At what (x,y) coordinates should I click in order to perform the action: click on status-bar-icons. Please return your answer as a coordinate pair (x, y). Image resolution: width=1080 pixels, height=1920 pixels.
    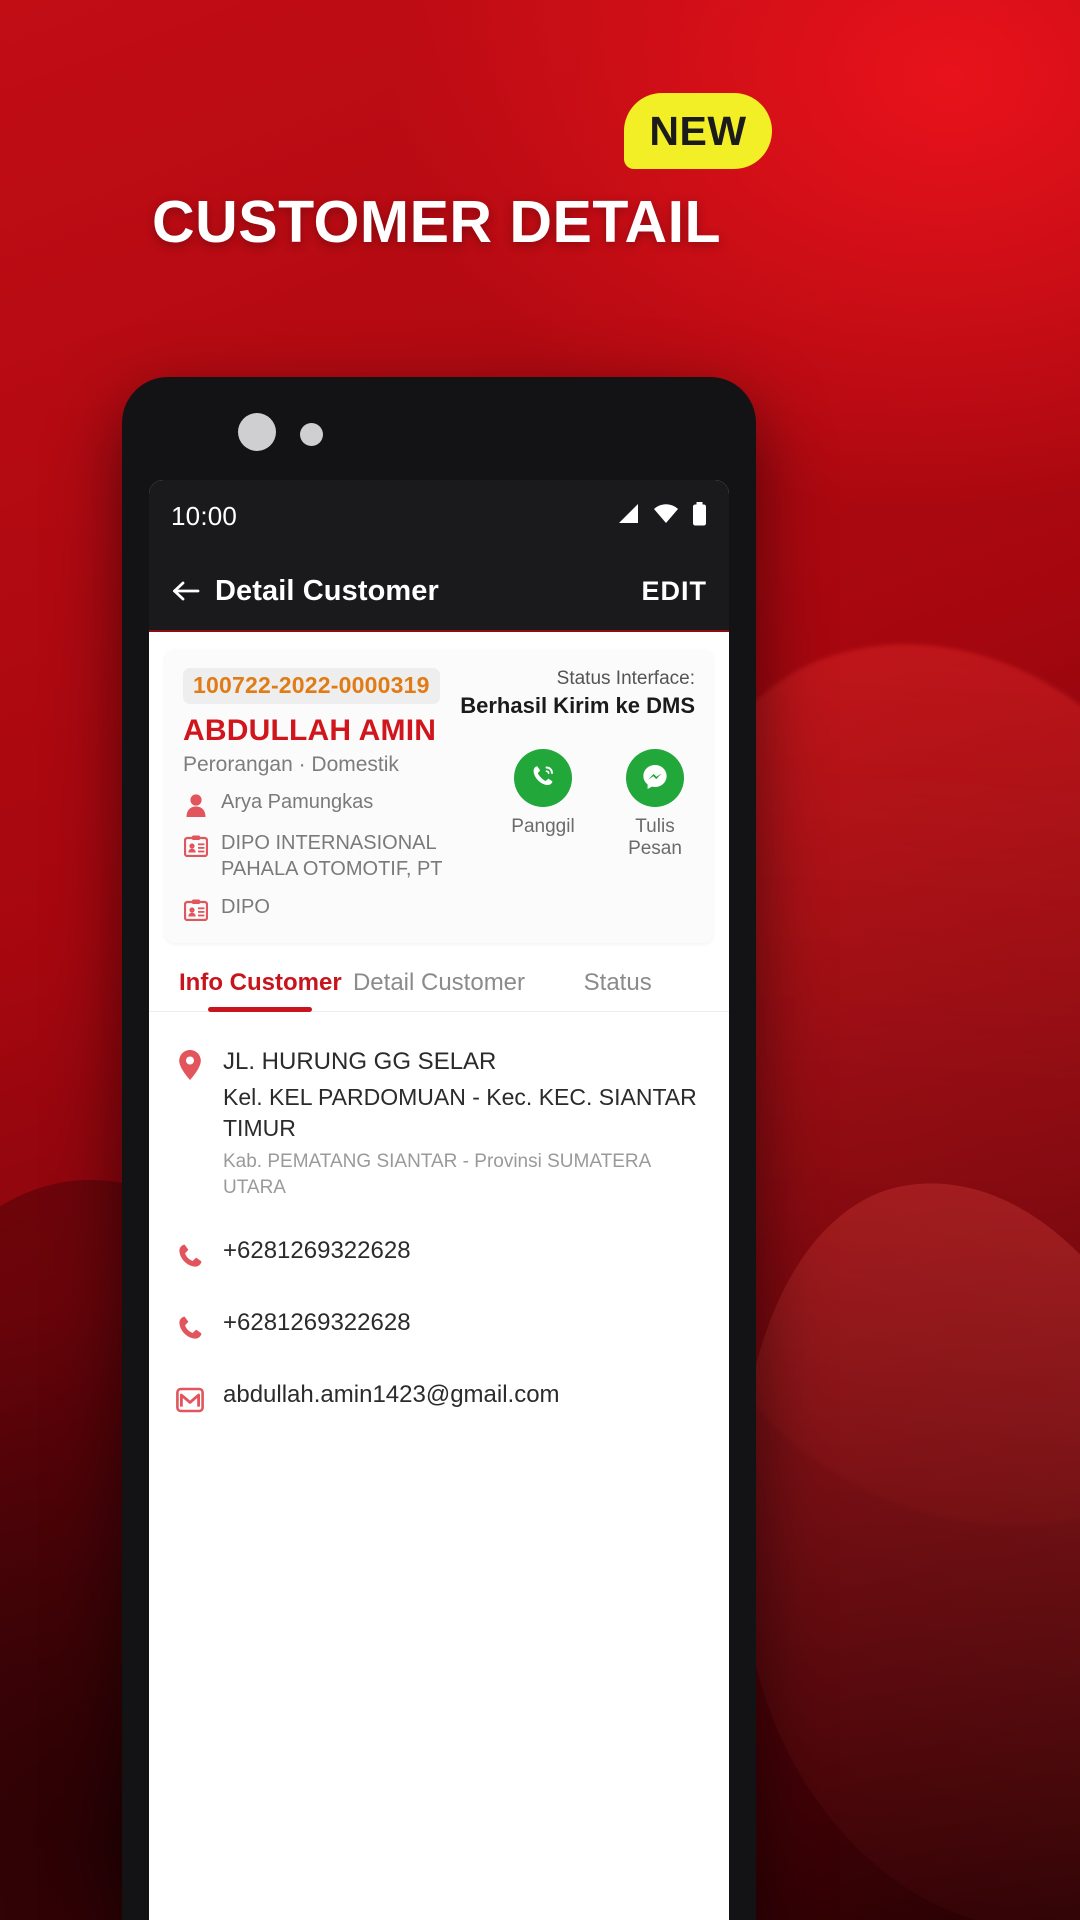
    Looking at the image, I should click on (661, 516).